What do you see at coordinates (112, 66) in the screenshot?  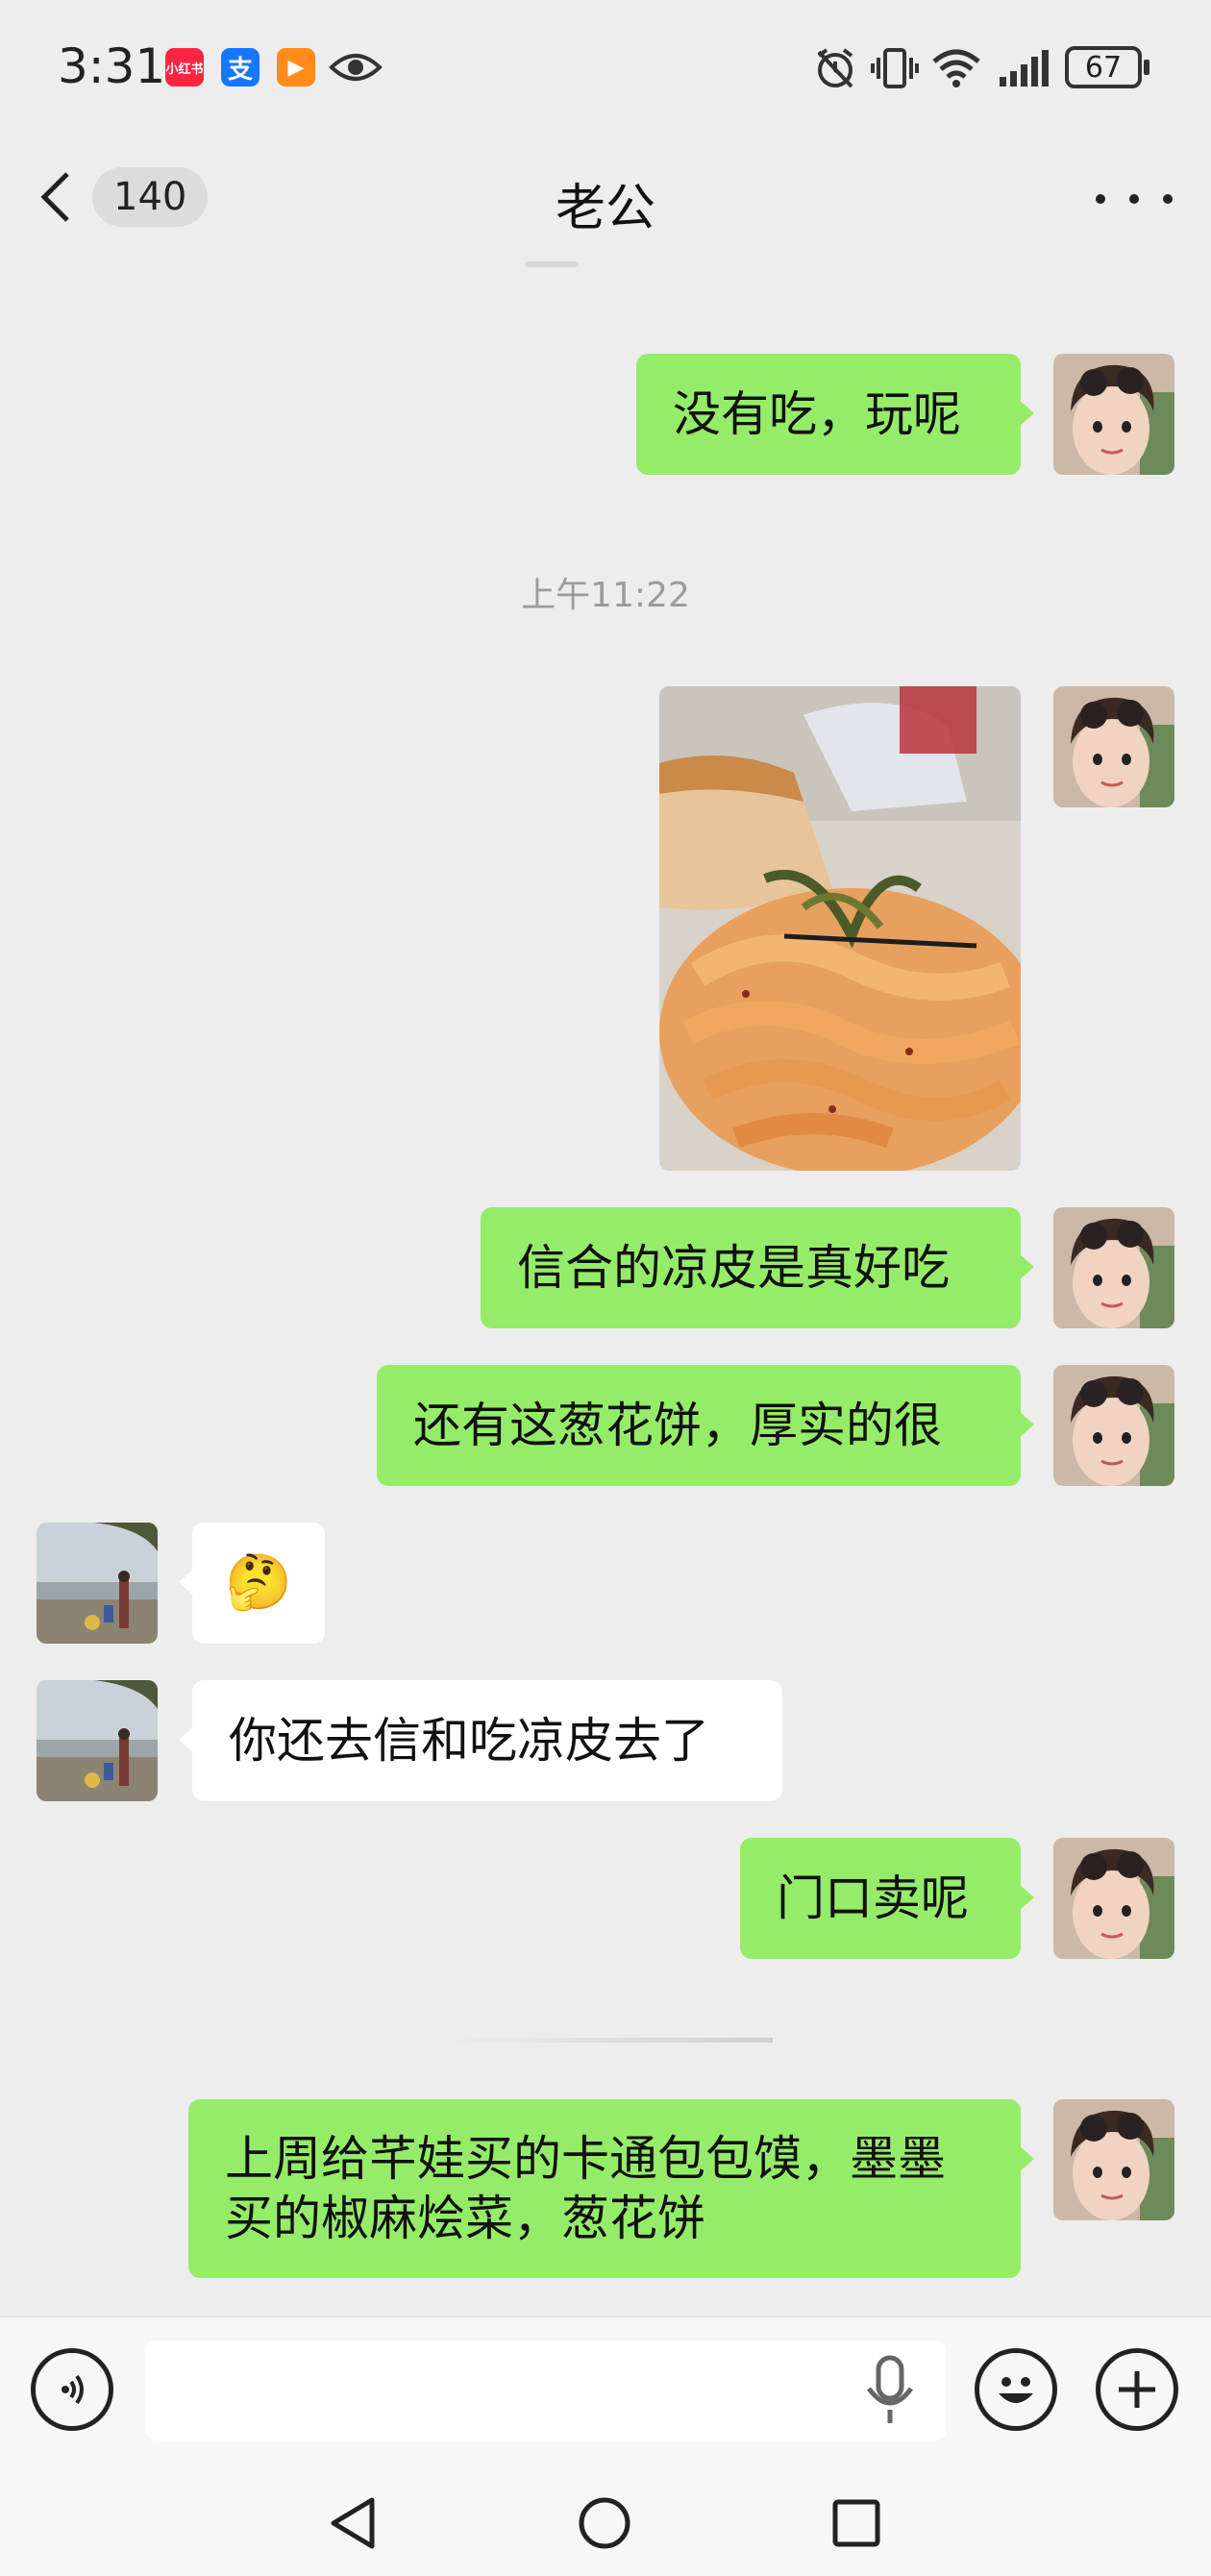 I see `status-time: 3:31` at bounding box center [112, 66].